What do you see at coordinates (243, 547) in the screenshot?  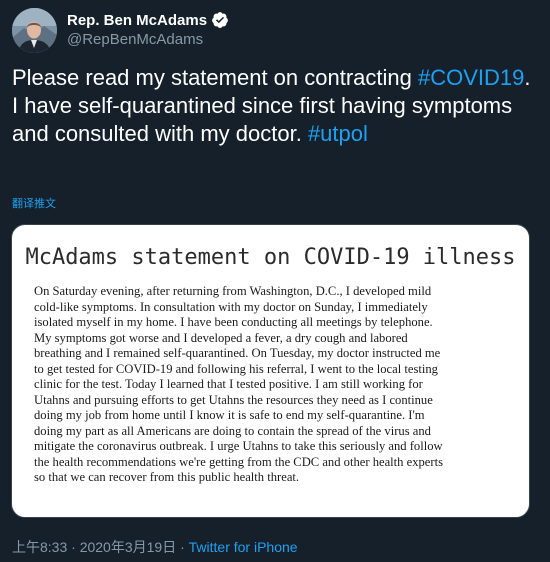 I see `tweet-source-link: Twitter for iPhone` at bounding box center [243, 547].